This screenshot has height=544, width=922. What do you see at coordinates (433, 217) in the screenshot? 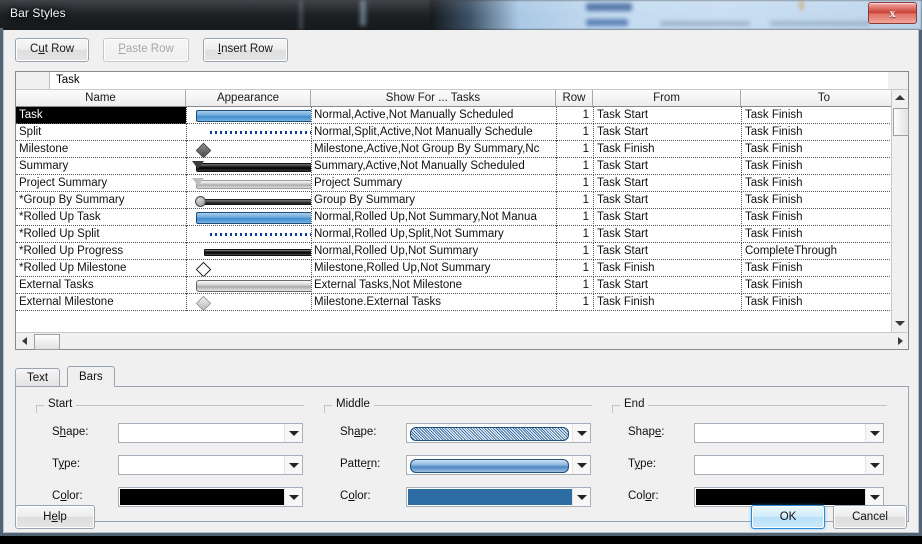
I see `cell-show-for: Normal,Rolled Up,Not Summary,Not Manua` at bounding box center [433, 217].